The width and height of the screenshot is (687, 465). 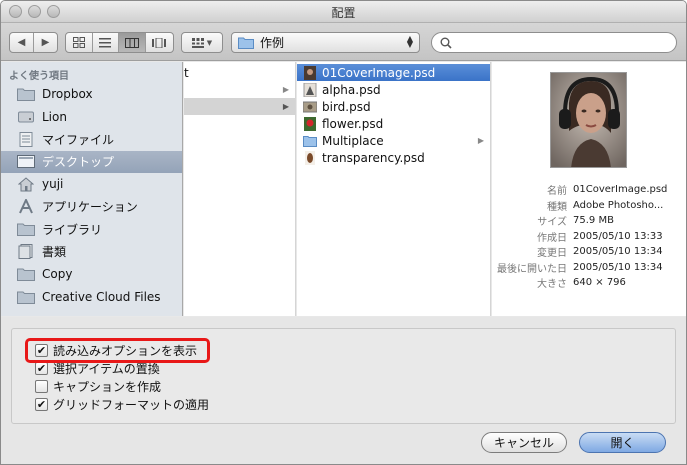 I want to click on file-name: bird.psd, so click(x=346, y=106).